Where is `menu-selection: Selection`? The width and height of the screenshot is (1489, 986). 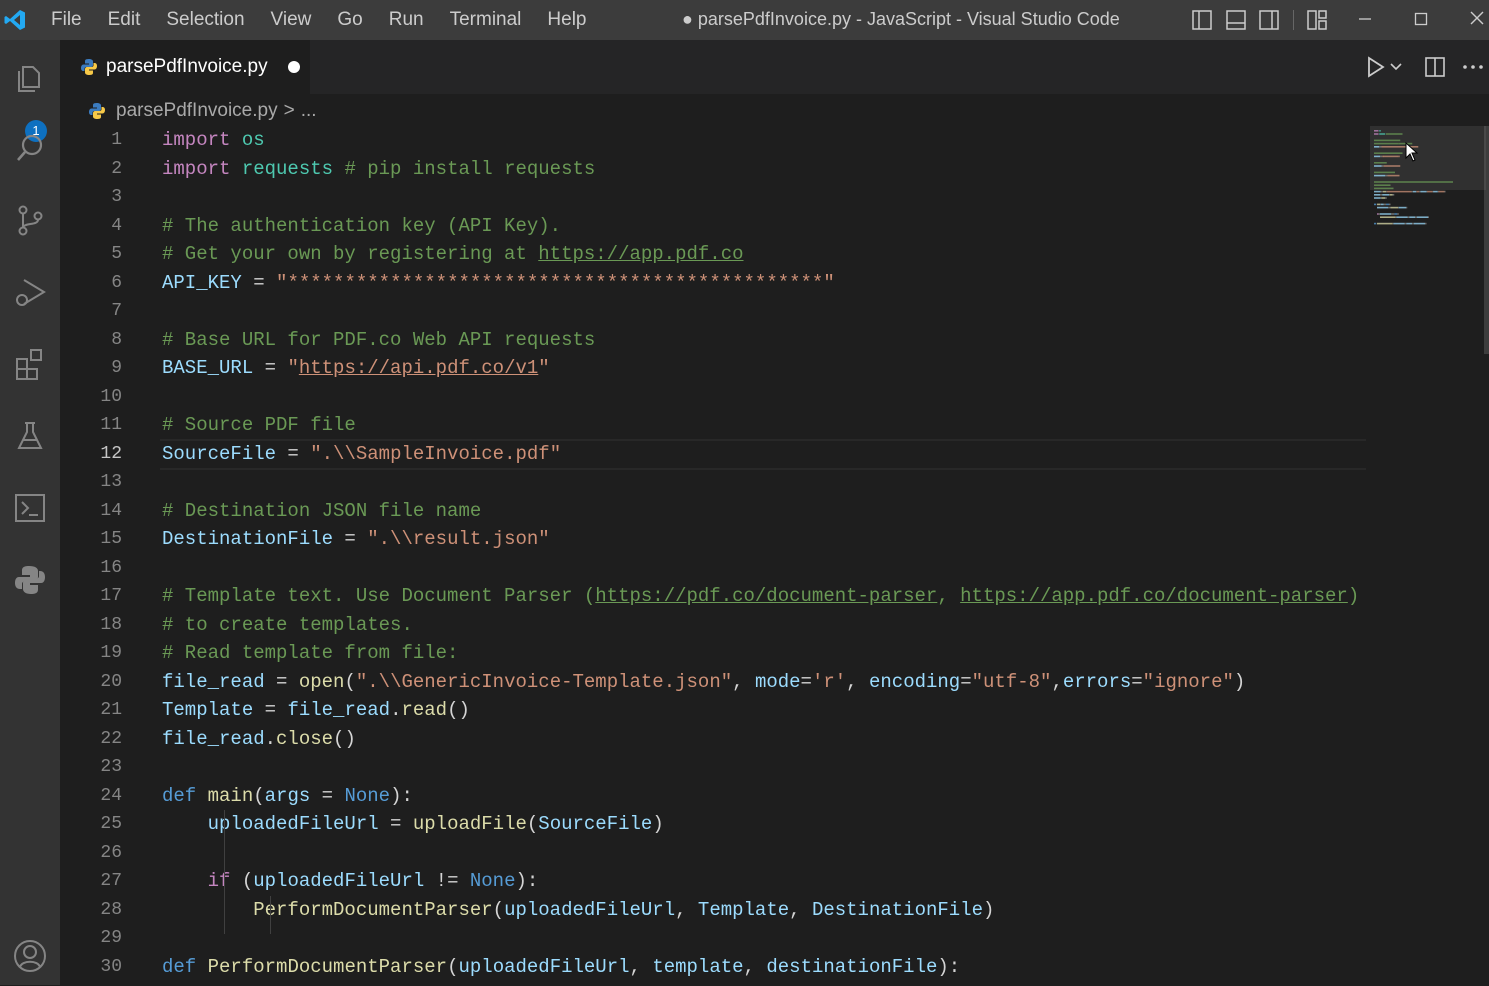 menu-selection: Selection is located at coordinates (205, 20).